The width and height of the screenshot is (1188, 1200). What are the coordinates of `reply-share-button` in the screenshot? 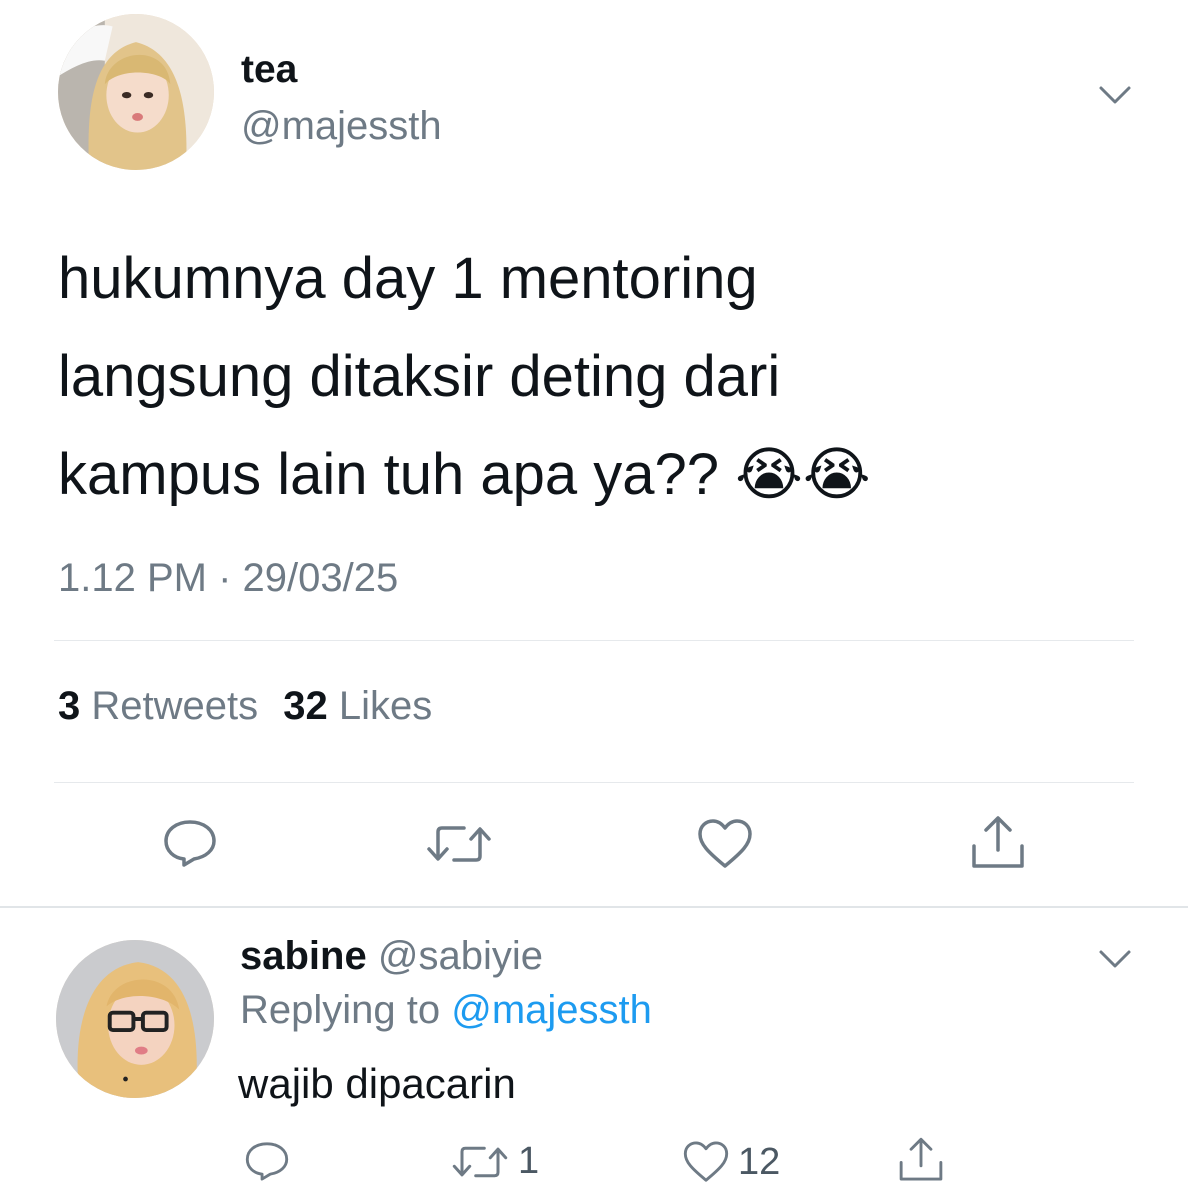 It's located at (921, 1160).